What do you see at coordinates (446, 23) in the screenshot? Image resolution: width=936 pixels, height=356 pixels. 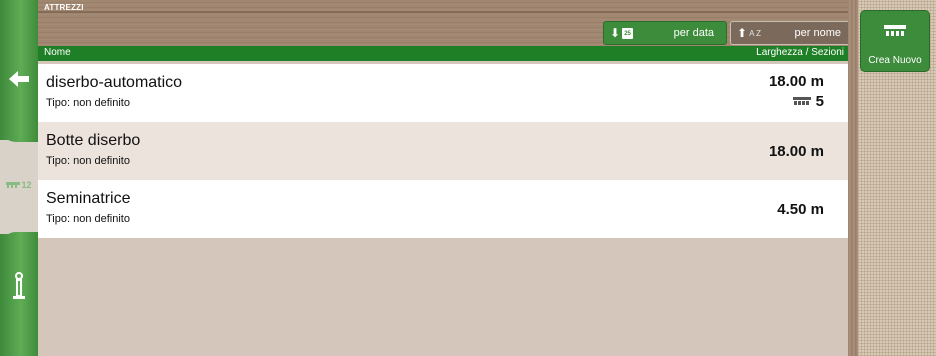 I see `header-bar: ATTREZZI ⬇ 25 per data ⬆ A Z per nome` at bounding box center [446, 23].